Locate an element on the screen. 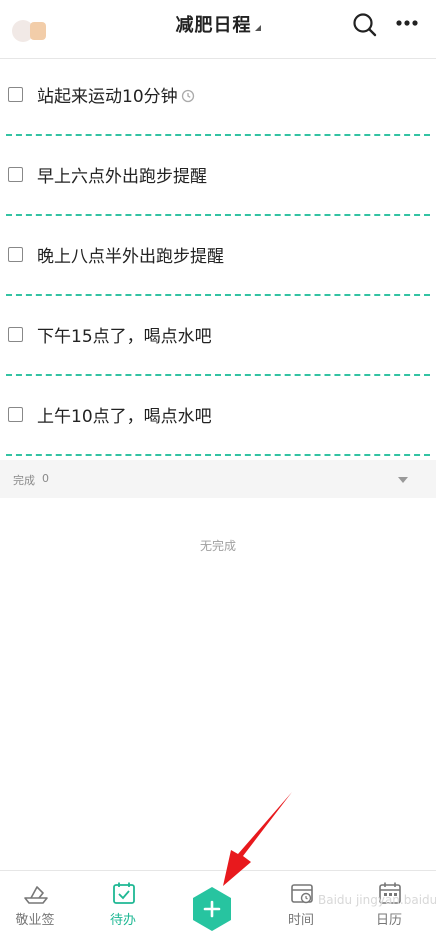 The image size is (436, 934). task-label: 晚上八点半外出跑步提醒 is located at coordinates (130, 257).